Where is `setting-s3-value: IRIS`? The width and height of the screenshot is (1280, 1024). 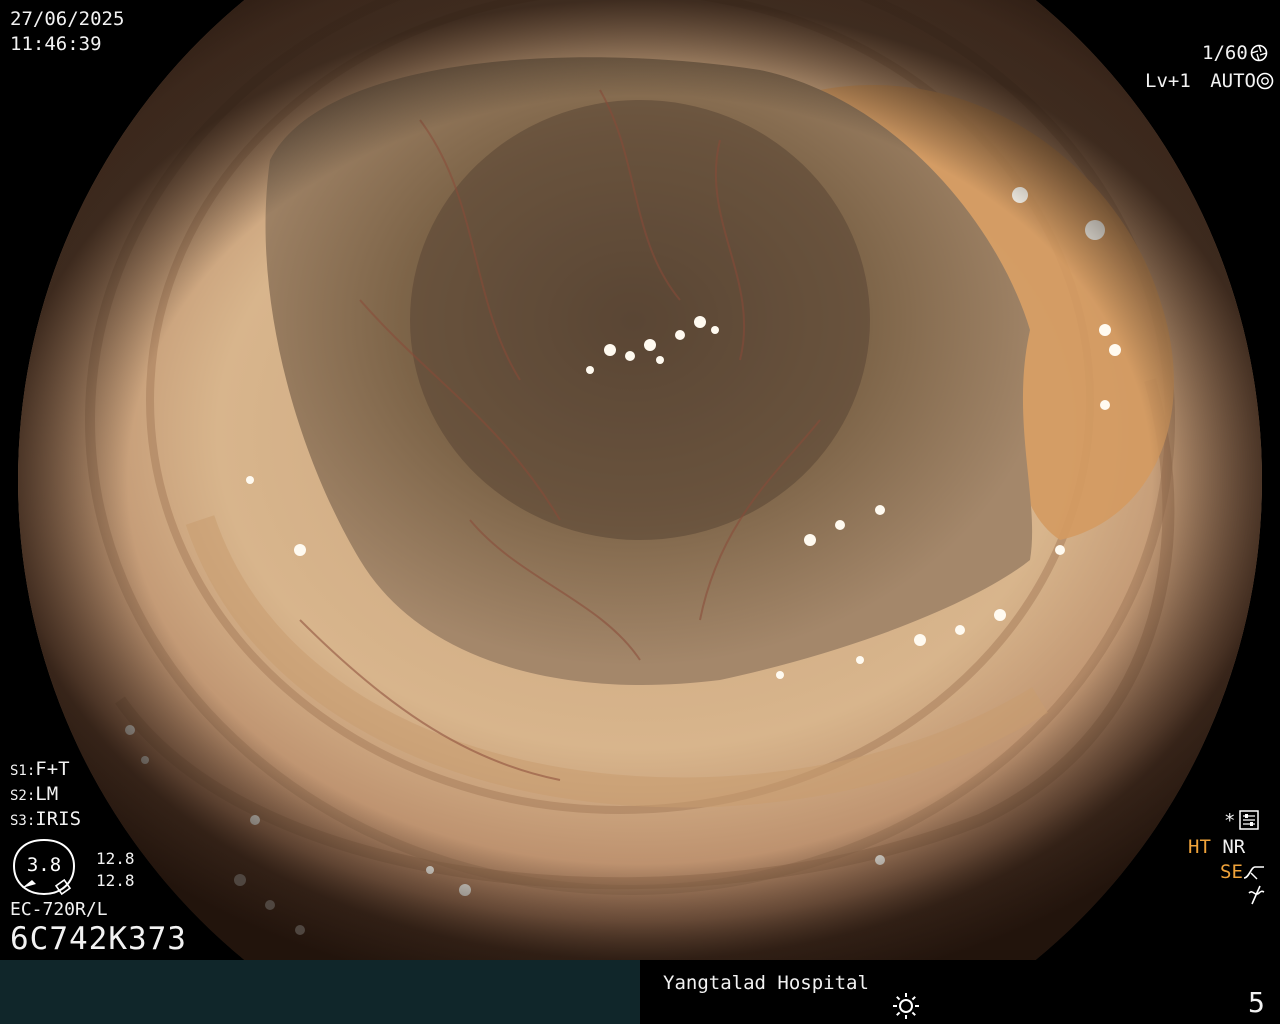 setting-s3-value: IRIS is located at coordinates (58, 819).